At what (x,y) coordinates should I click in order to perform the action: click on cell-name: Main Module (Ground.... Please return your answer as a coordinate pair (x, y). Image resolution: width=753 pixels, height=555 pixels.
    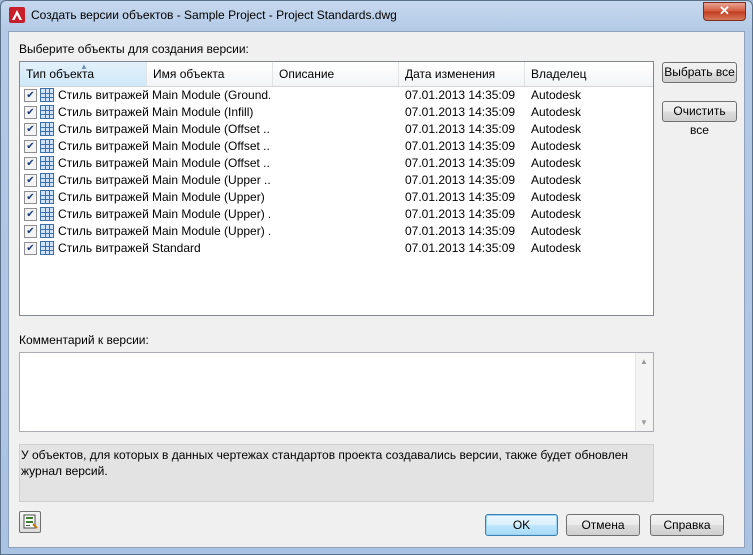
    Looking at the image, I should click on (211, 95).